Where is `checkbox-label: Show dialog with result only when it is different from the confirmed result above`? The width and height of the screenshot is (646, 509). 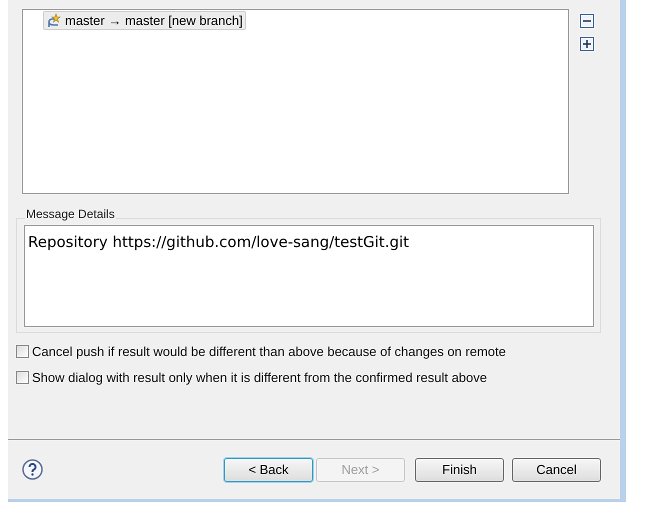 checkbox-label: Show dialog with result only when it is different from the confirmed result above is located at coordinates (259, 377).